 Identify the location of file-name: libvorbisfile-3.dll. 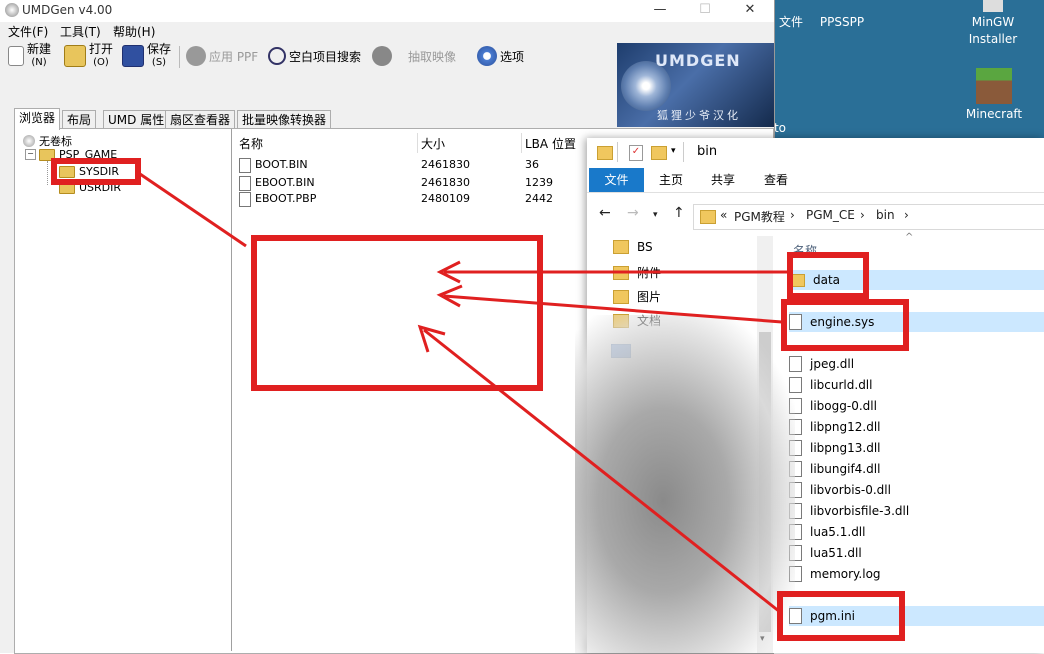
(860, 511).